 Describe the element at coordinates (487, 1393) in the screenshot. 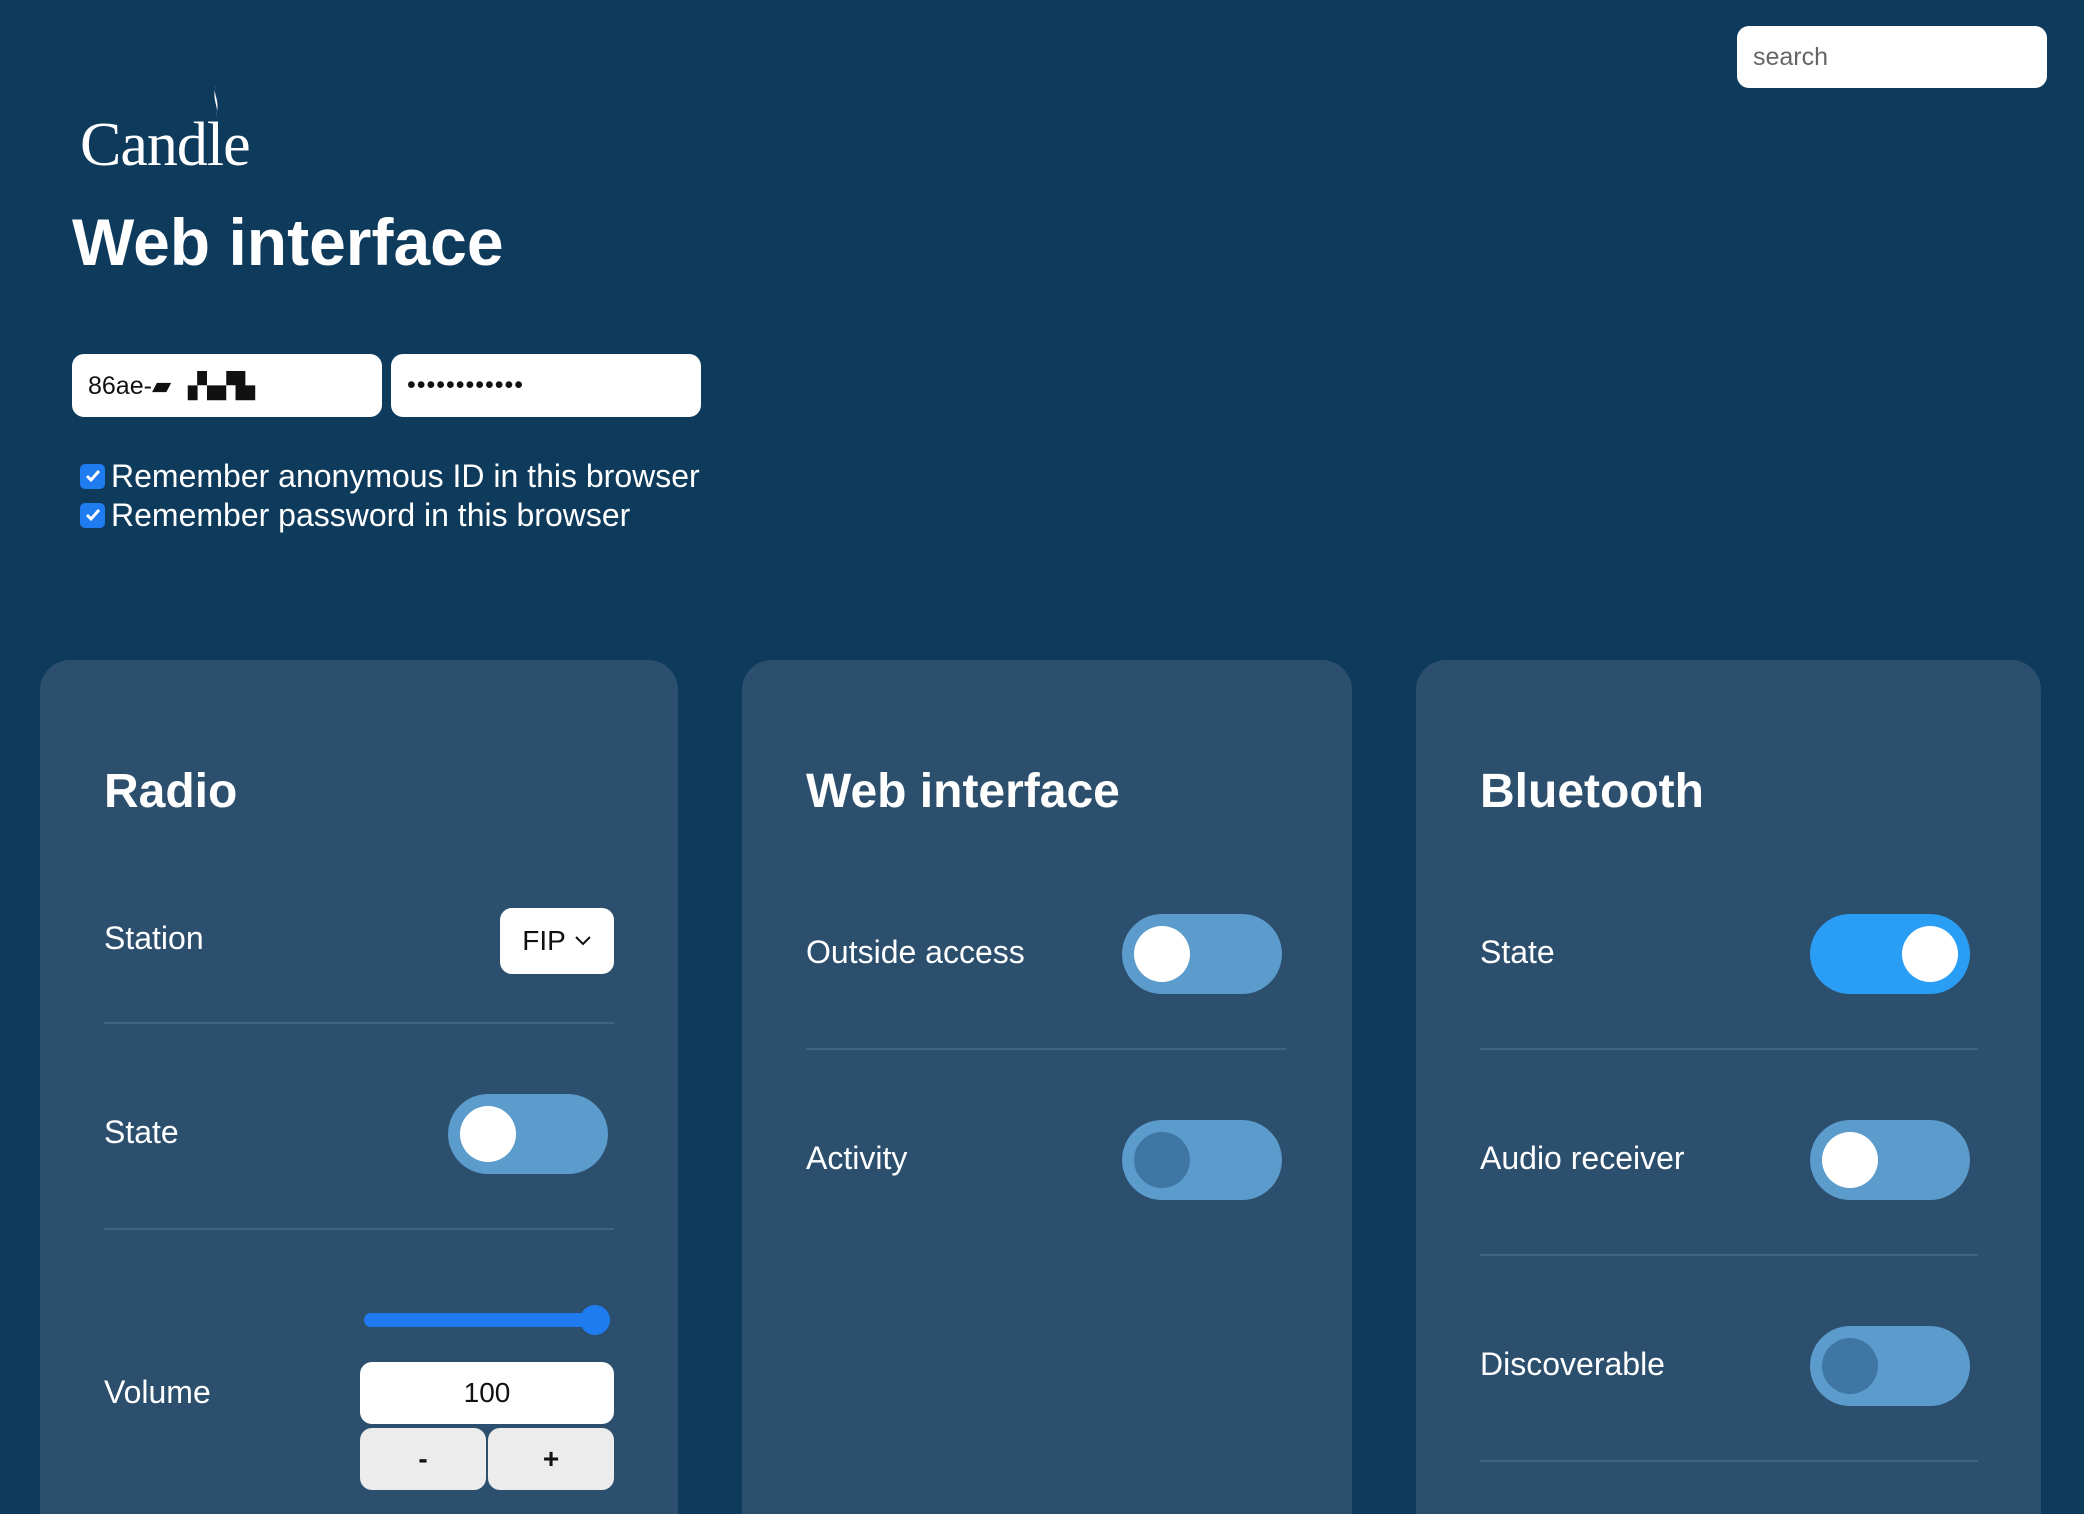

I see `volume-input` at that location.